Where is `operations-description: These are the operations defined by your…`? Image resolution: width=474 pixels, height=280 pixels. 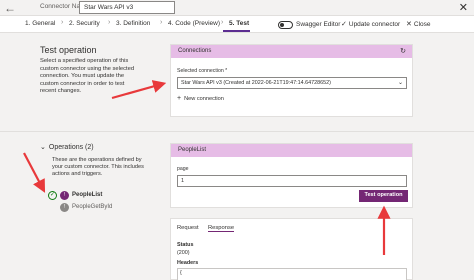 operations-description: These are the operations defined by your… is located at coordinates (98, 167).